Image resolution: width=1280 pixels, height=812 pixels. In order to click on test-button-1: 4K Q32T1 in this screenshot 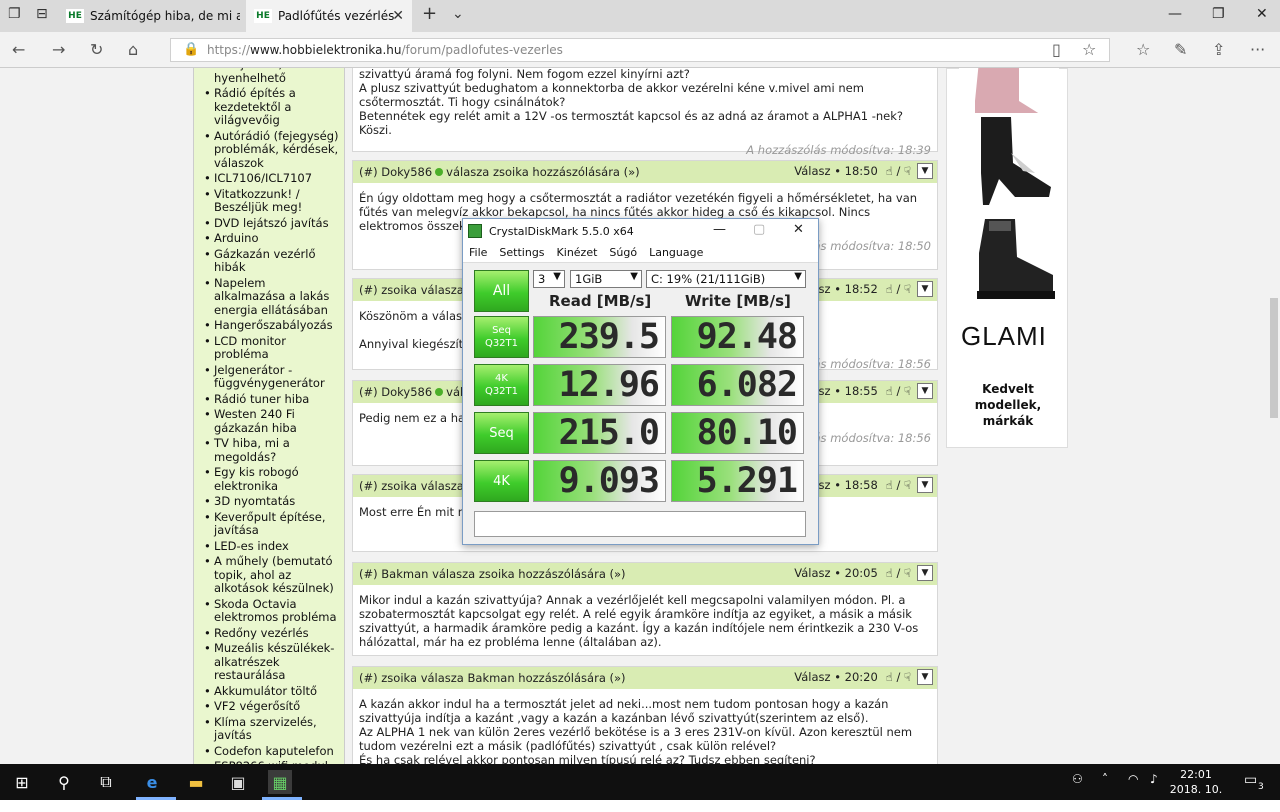, I will do `click(501, 385)`.